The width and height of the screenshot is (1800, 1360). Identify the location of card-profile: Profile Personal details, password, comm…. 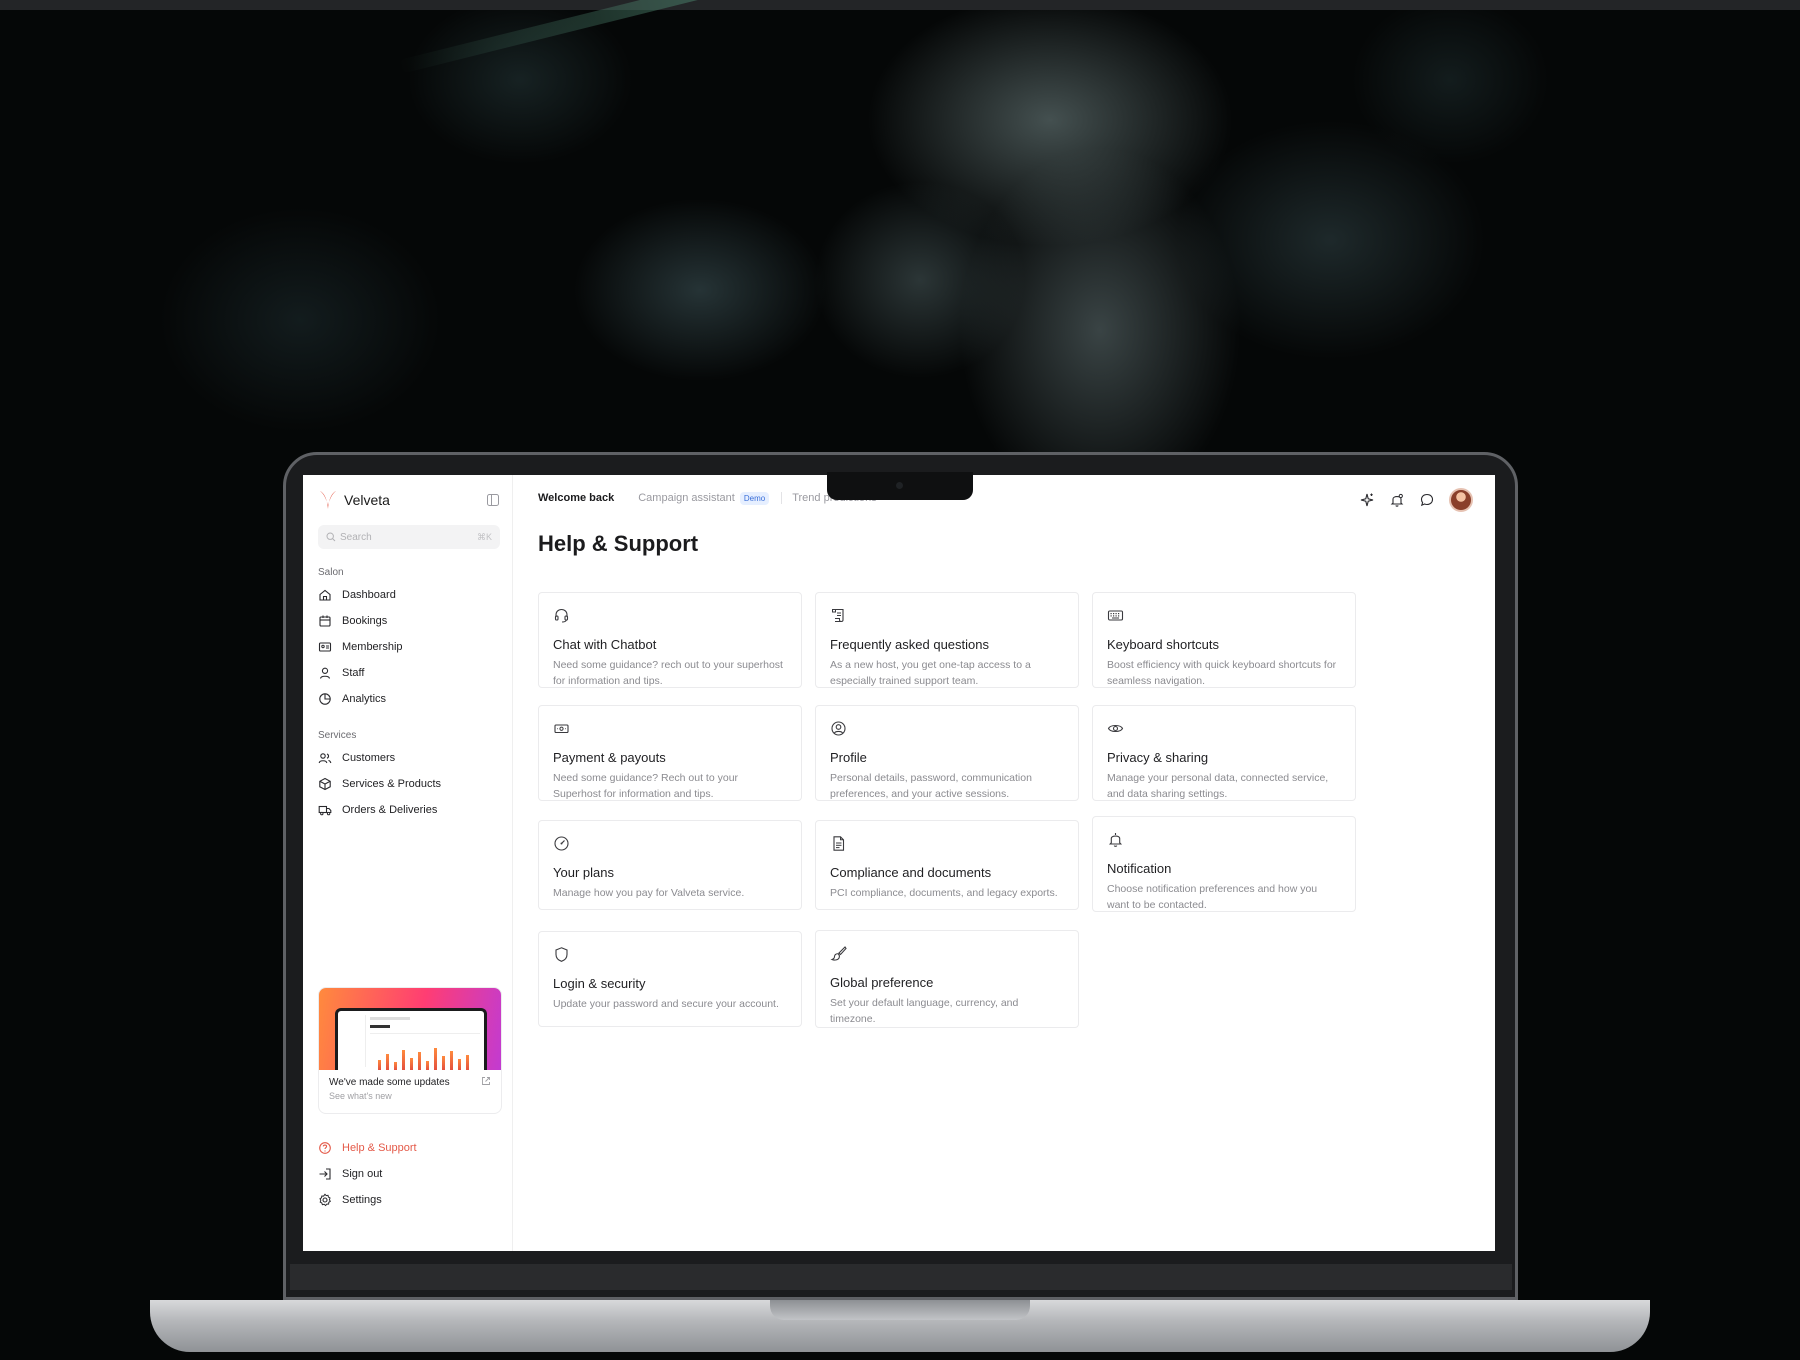
(947, 753).